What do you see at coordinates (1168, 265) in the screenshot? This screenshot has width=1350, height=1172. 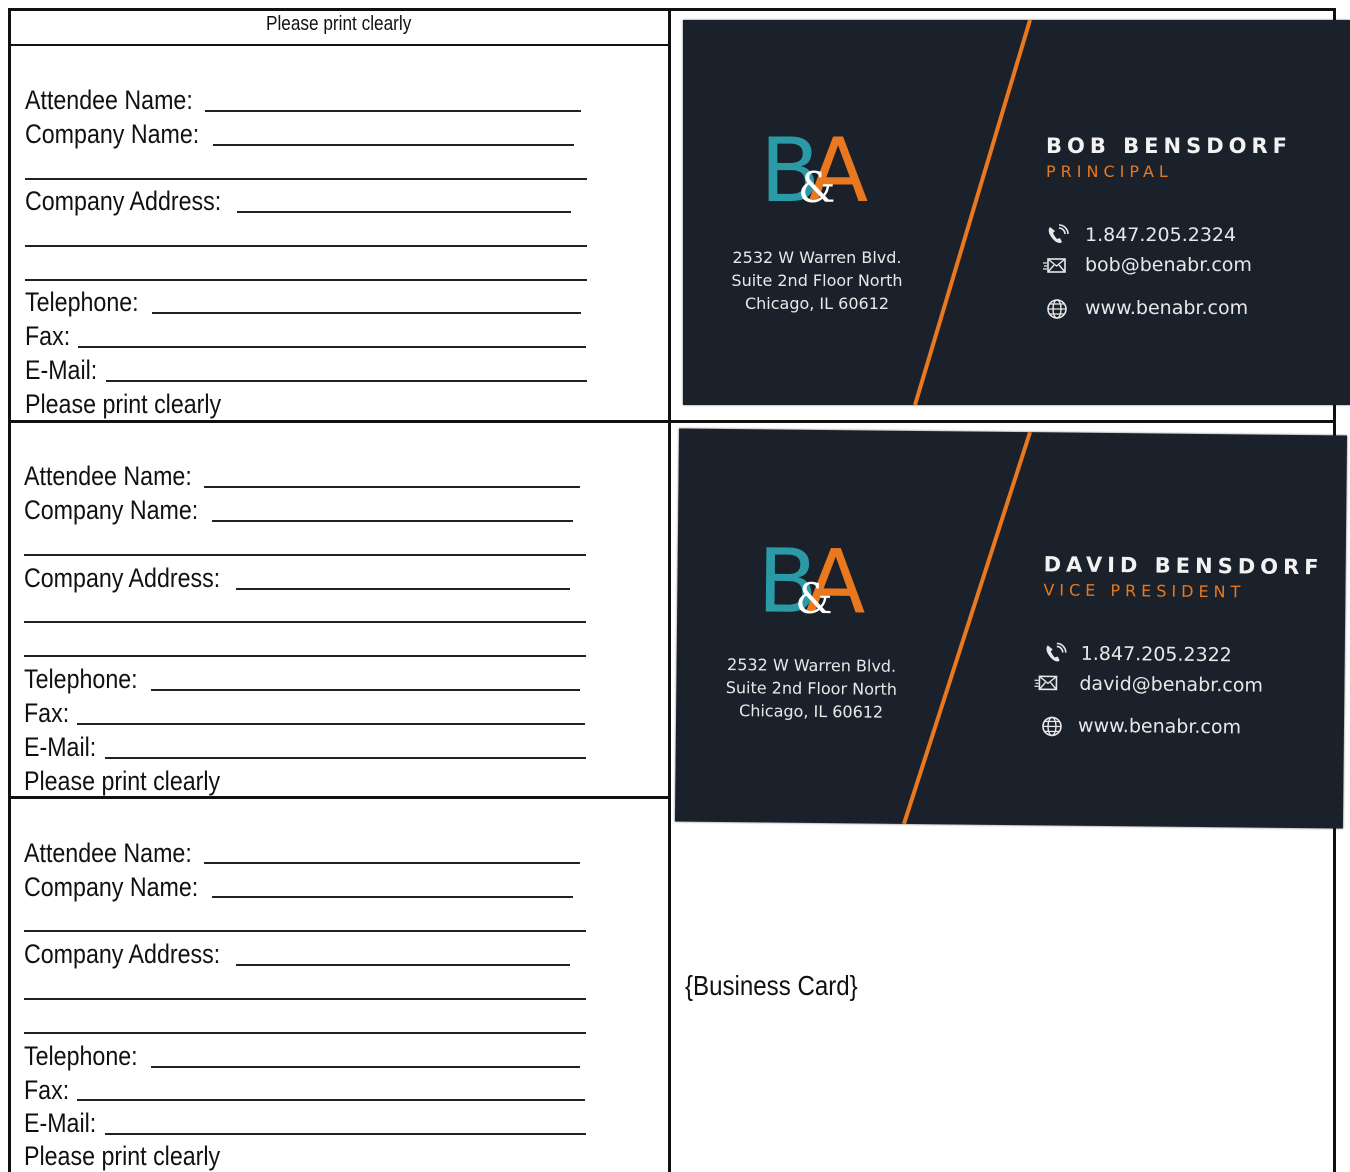 I see `card-email: bob@benabr.com` at bounding box center [1168, 265].